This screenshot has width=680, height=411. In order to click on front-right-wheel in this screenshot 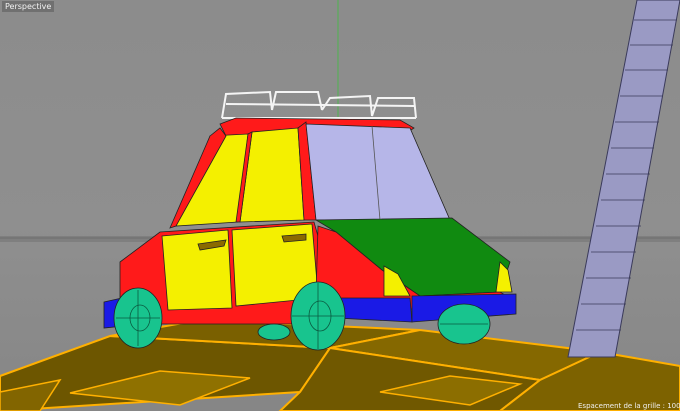, I will do `click(464, 324)`.